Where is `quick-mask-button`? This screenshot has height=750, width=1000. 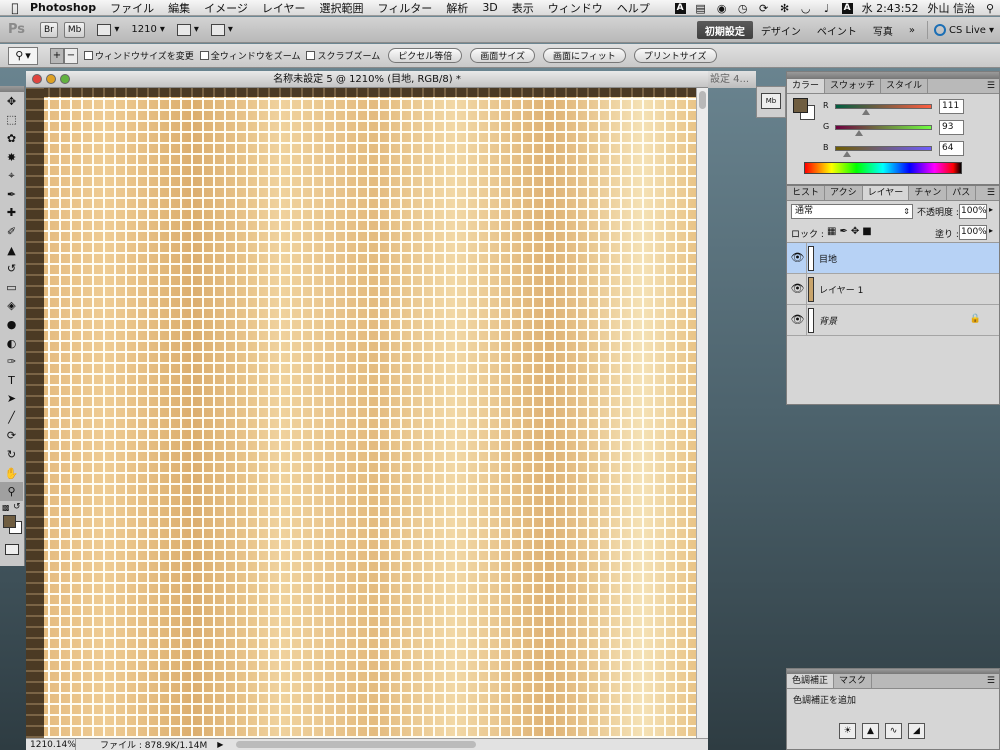 quick-mask-button is located at coordinates (11, 549).